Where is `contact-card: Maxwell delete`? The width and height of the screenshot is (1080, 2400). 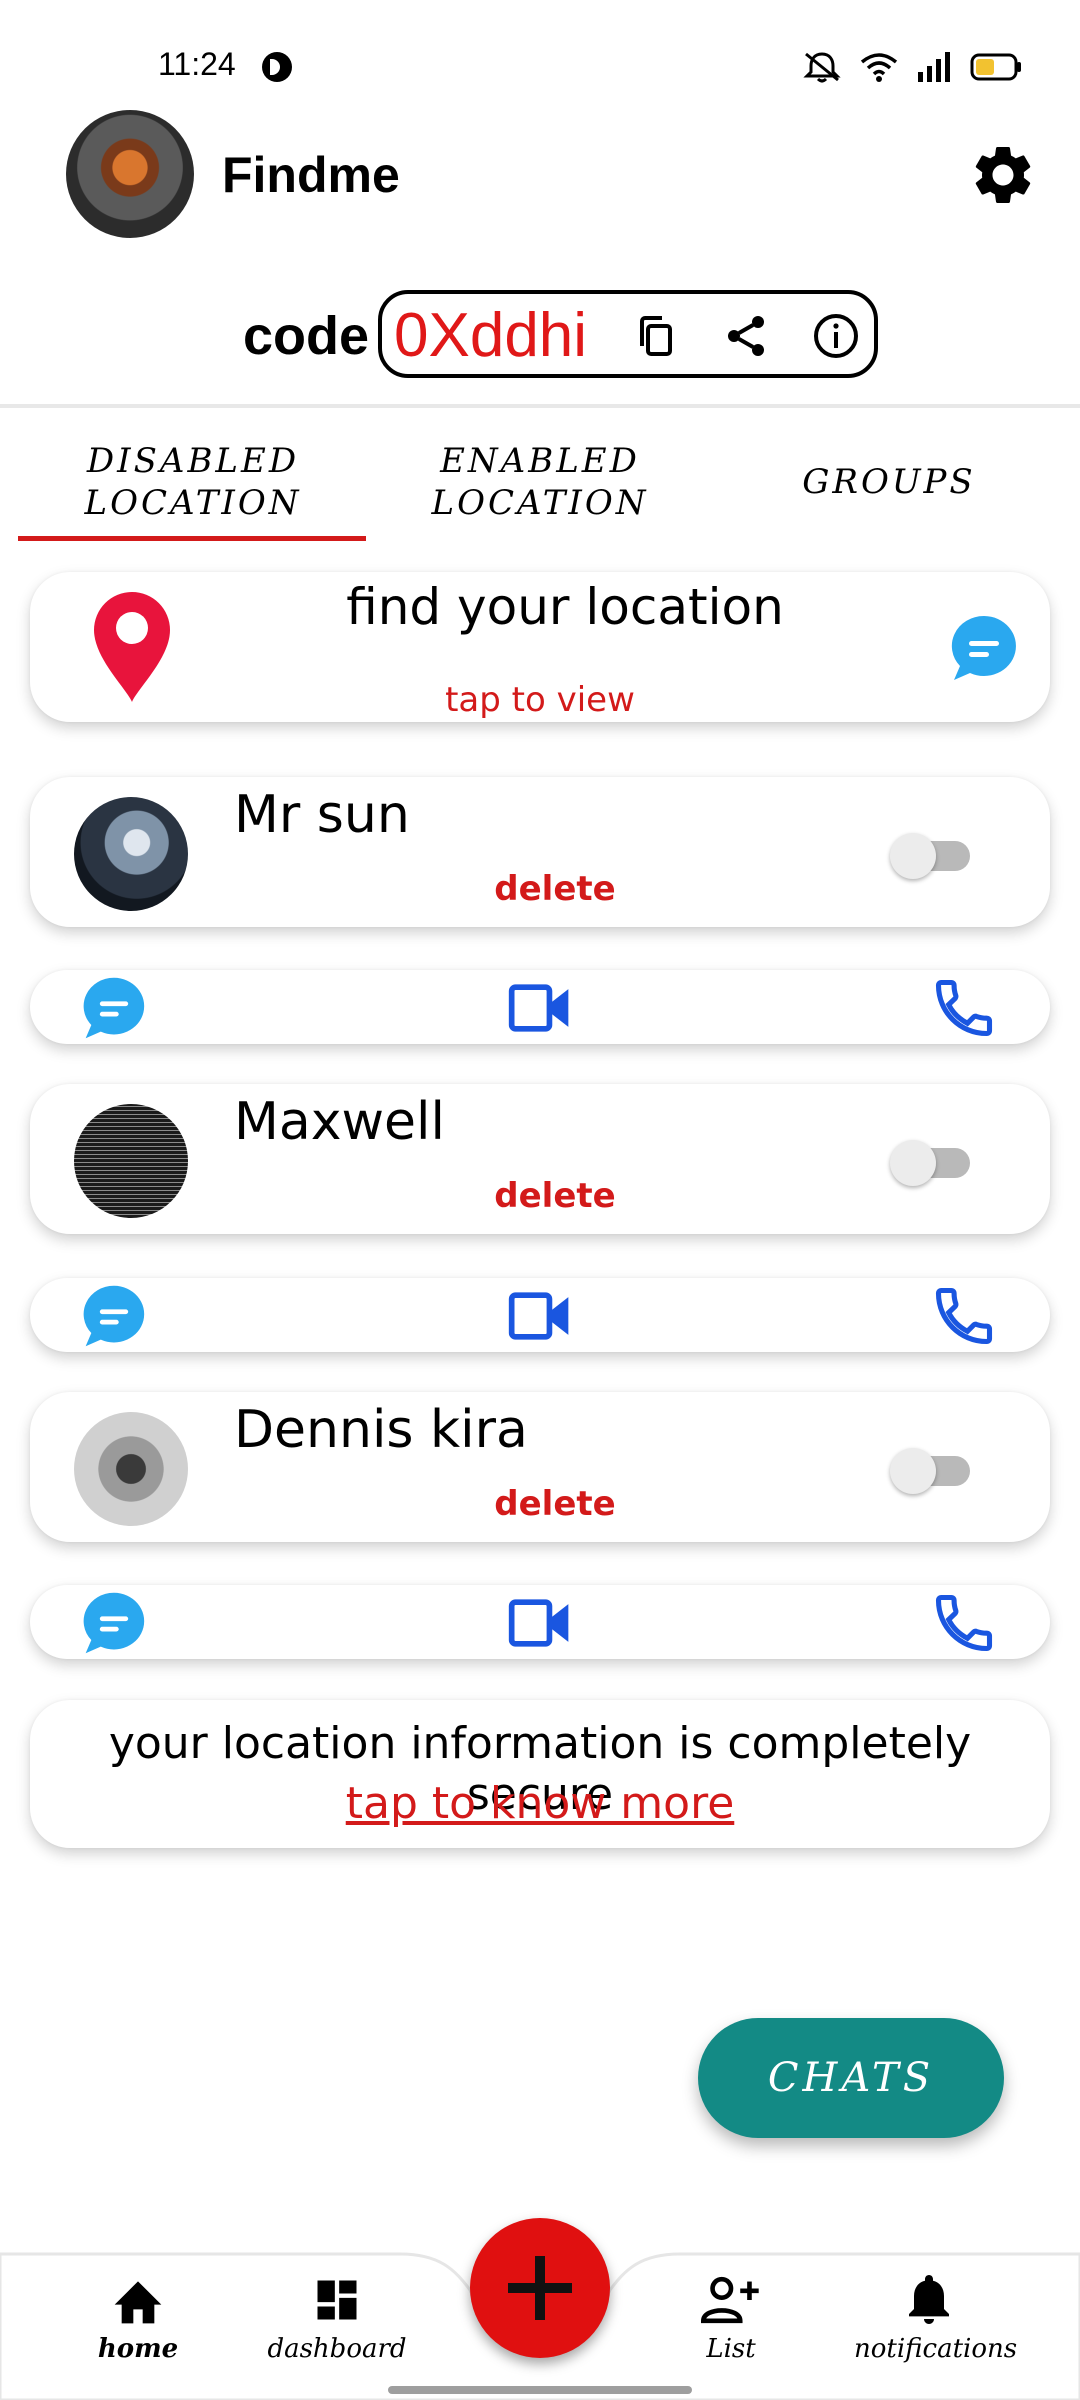 contact-card: Maxwell delete is located at coordinates (540, 1159).